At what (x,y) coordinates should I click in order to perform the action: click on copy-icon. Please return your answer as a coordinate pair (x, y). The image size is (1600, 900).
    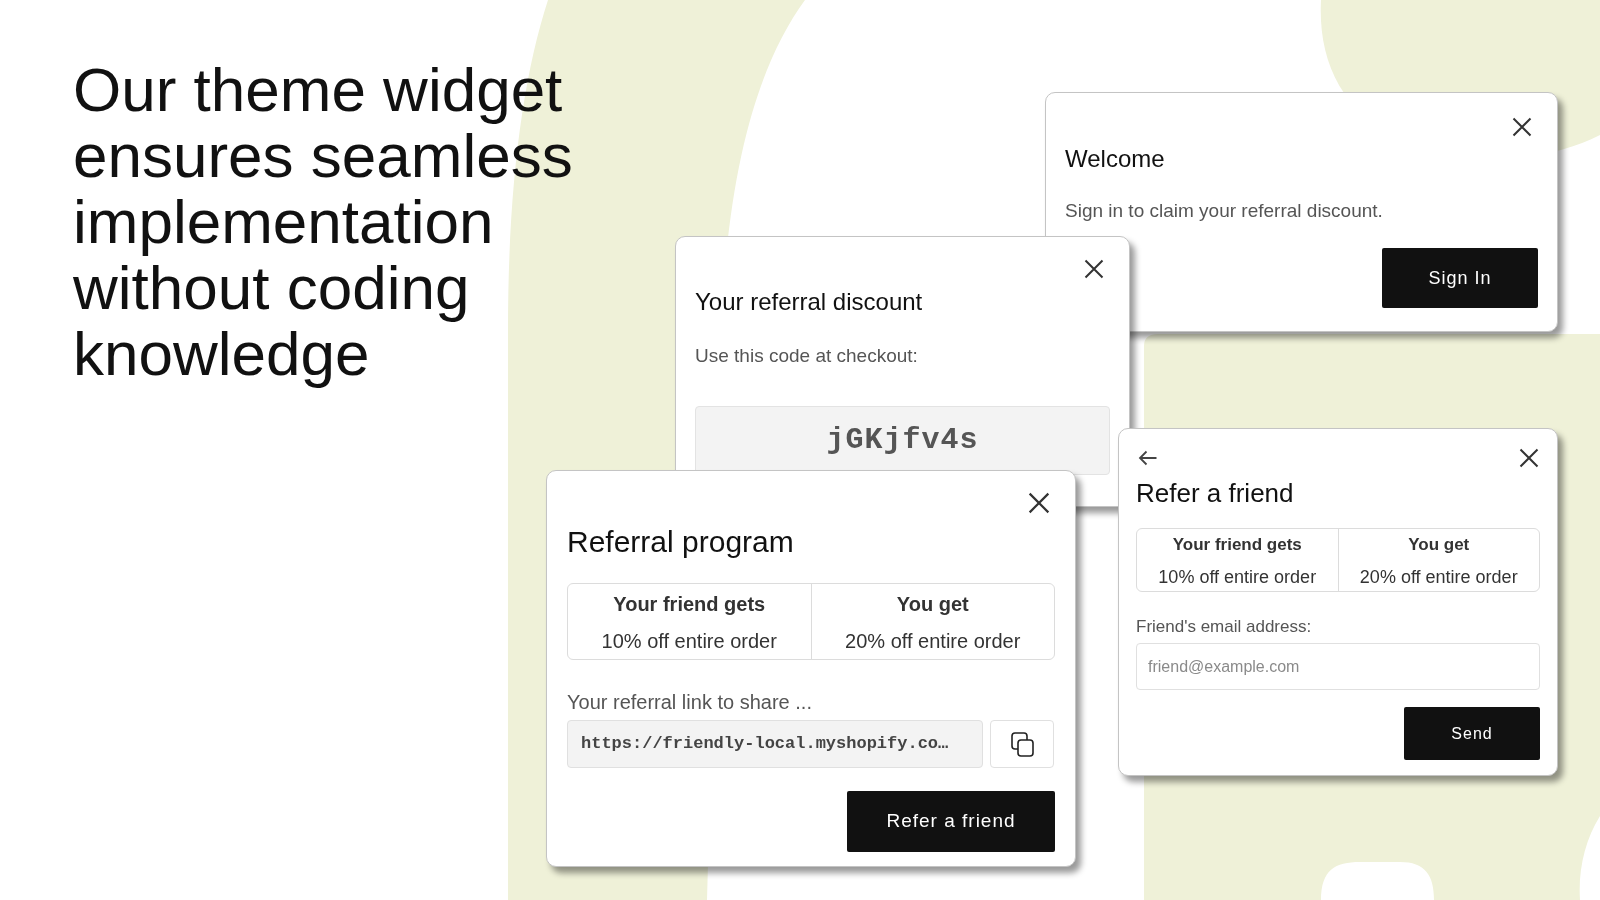
    Looking at the image, I should click on (1022, 744).